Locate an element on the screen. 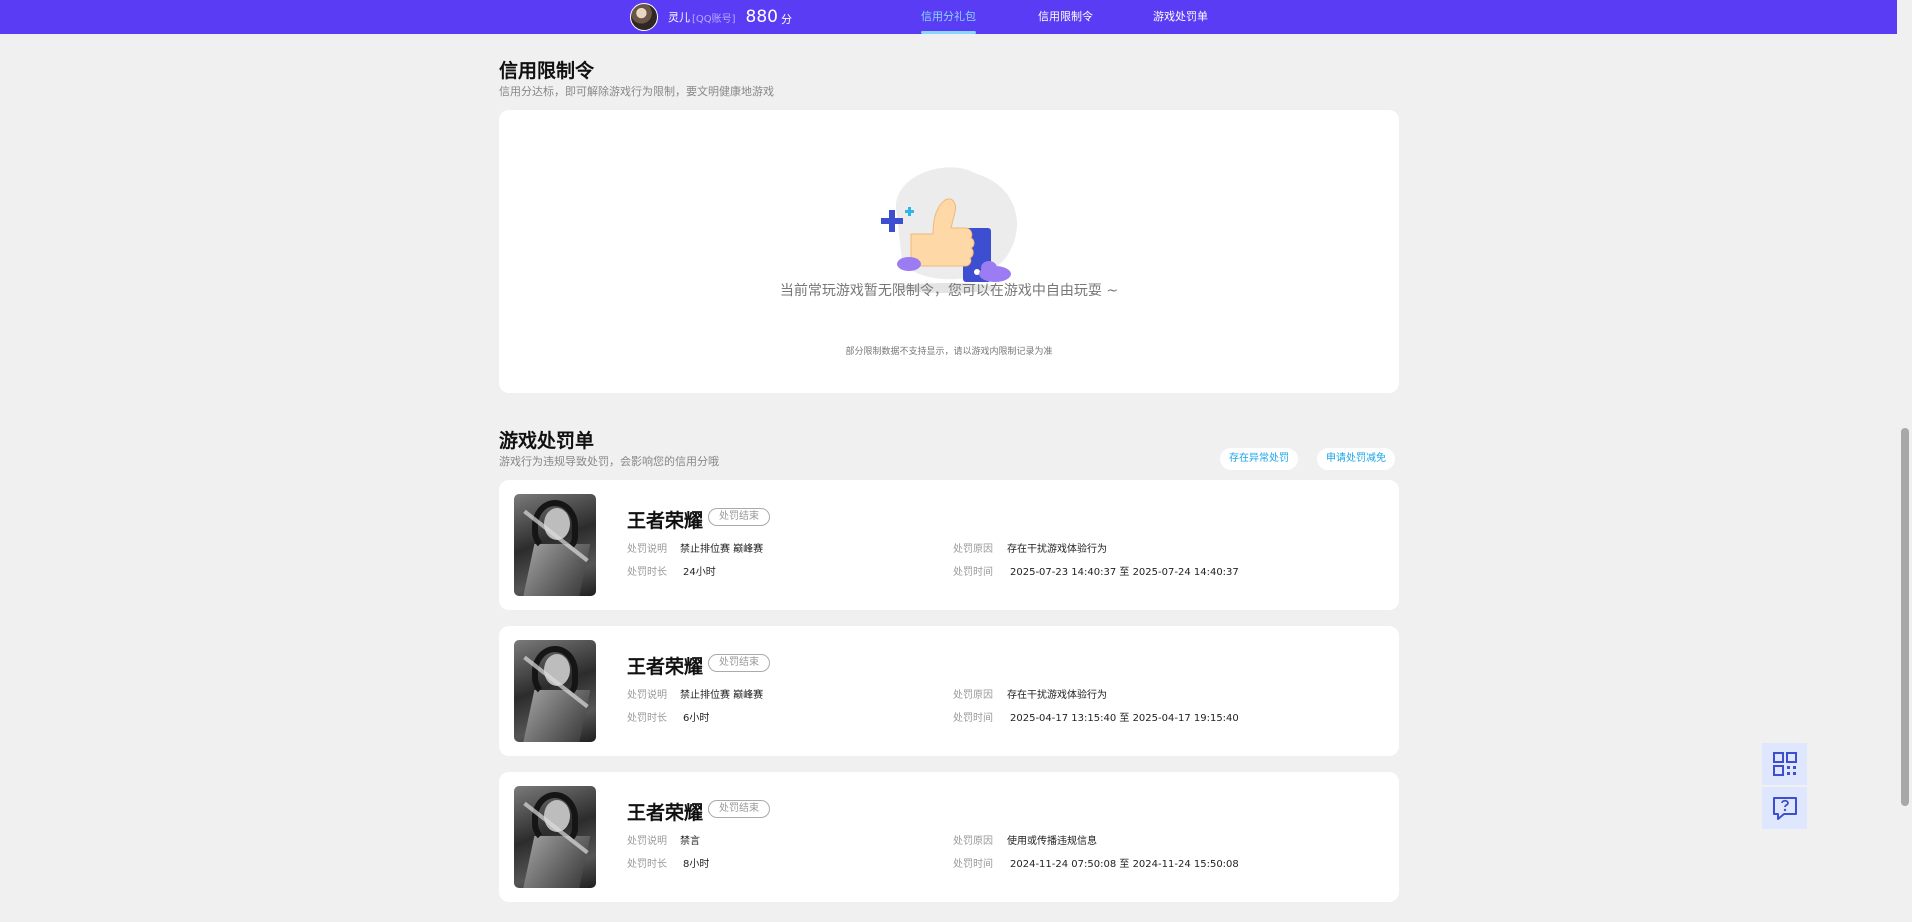 The height and width of the screenshot is (922, 1912). help-chat-icon is located at coordinates (1784, 808).